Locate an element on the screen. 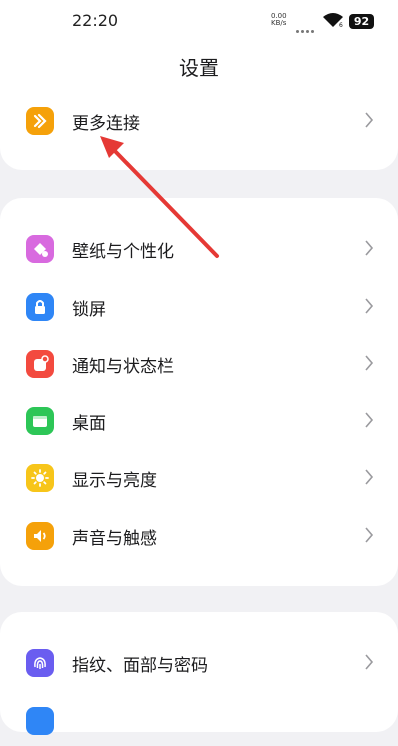 The height and width of the screenshot is (746, 398). settings-item-label: 通知与状态栏 is located at coordinates (123, 367).